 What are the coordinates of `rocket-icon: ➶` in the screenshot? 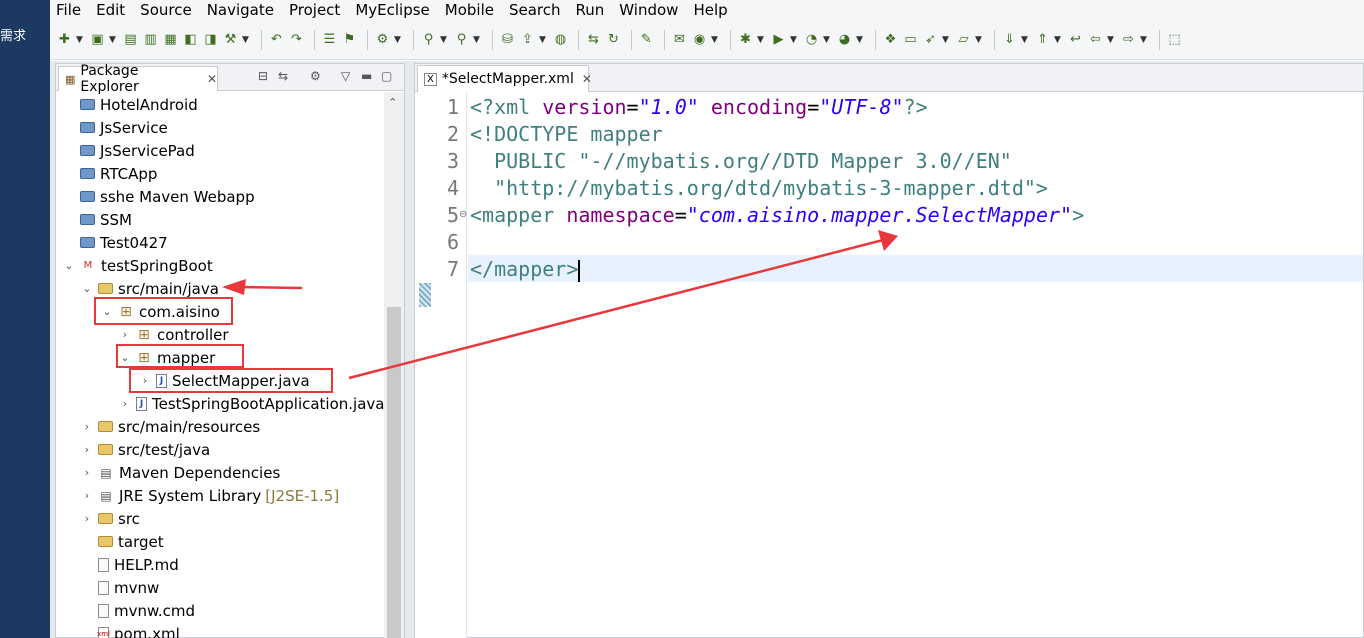 It's located at (930, 39).